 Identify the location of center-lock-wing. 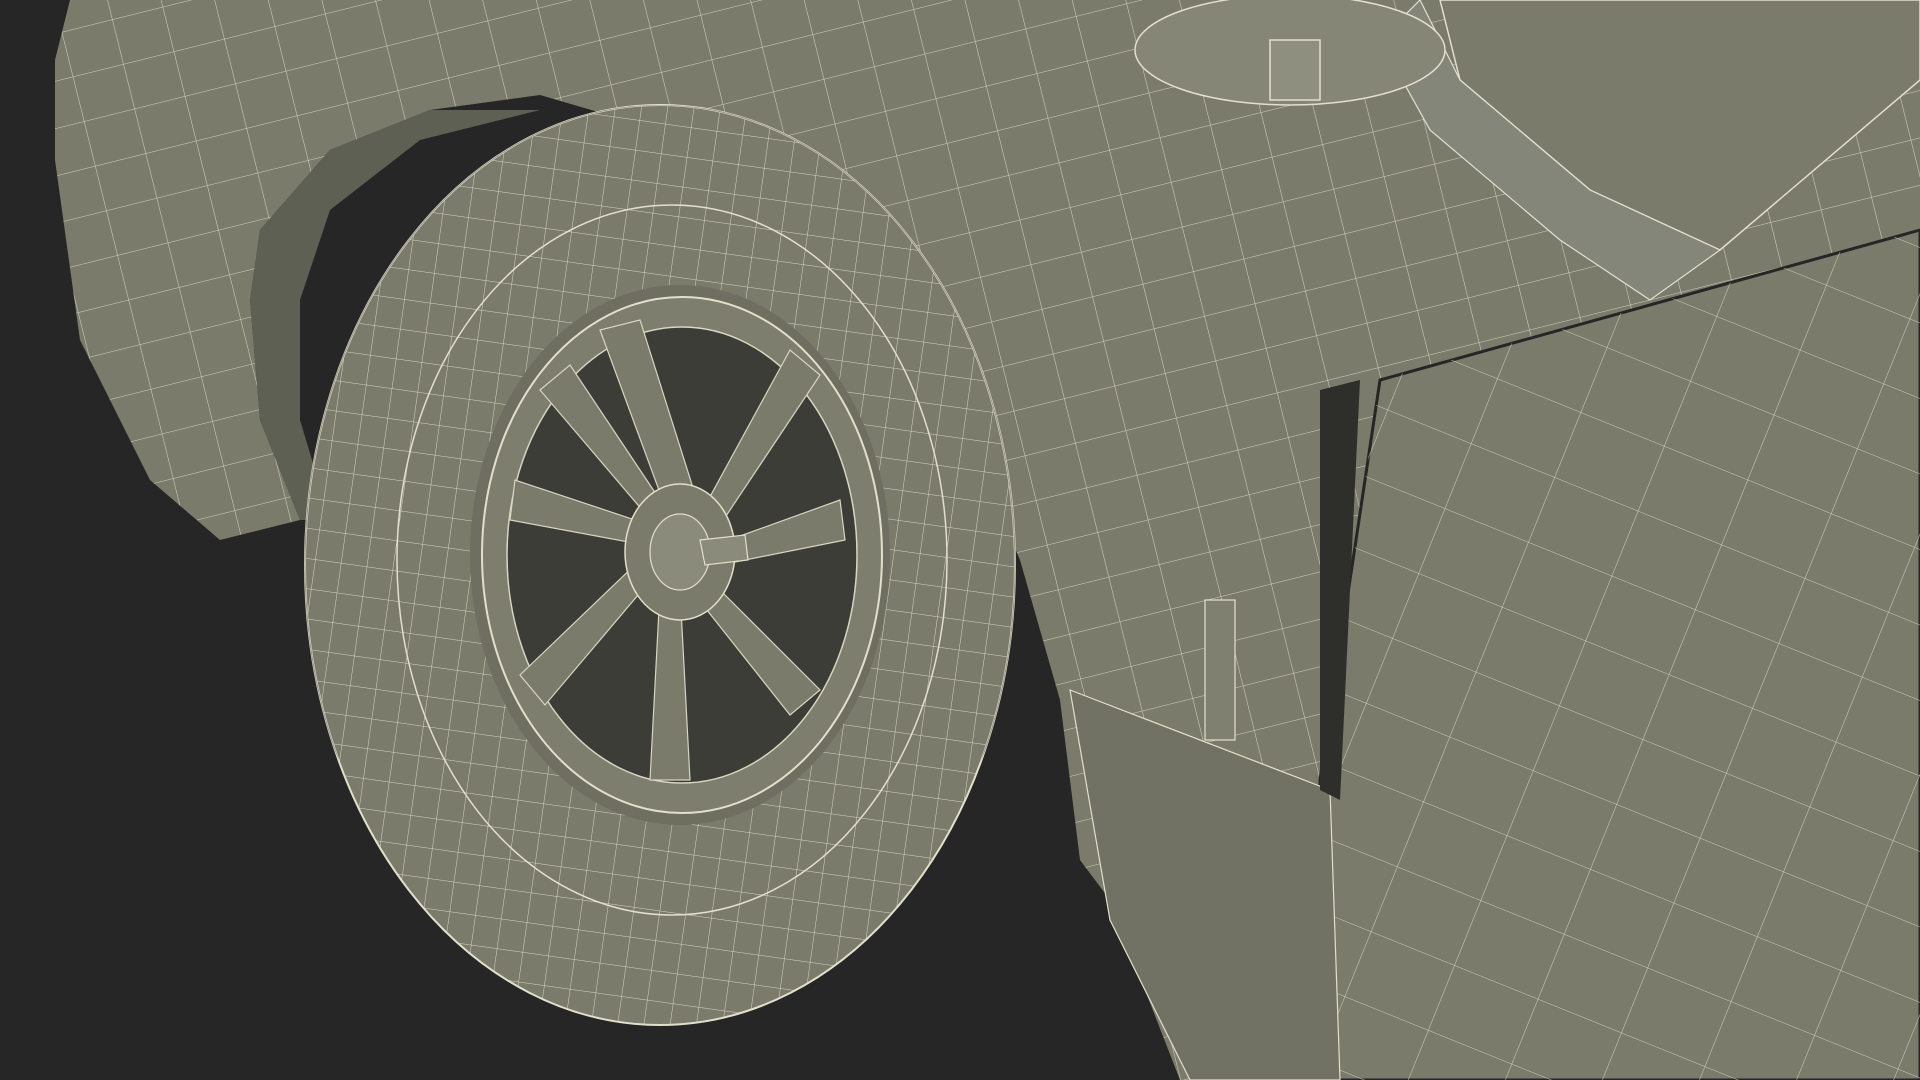
(724, 550).